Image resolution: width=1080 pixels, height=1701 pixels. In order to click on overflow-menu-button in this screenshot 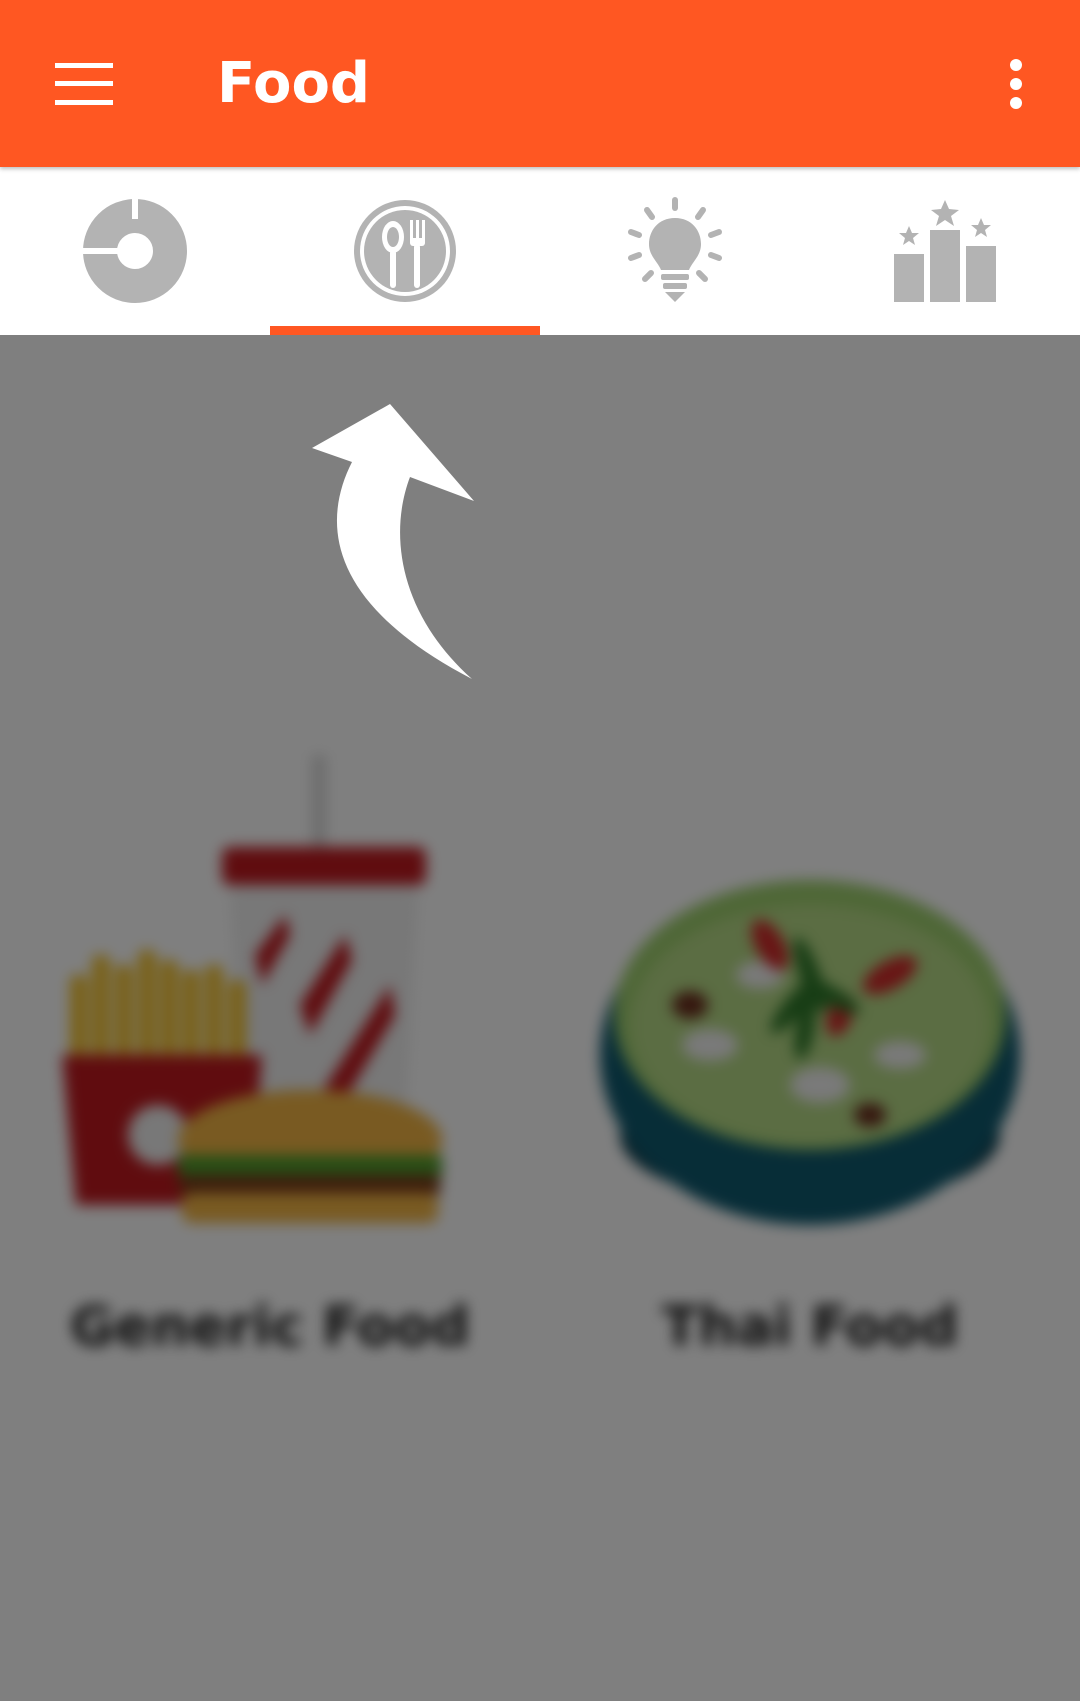, I will do `click(1016, 84)`.